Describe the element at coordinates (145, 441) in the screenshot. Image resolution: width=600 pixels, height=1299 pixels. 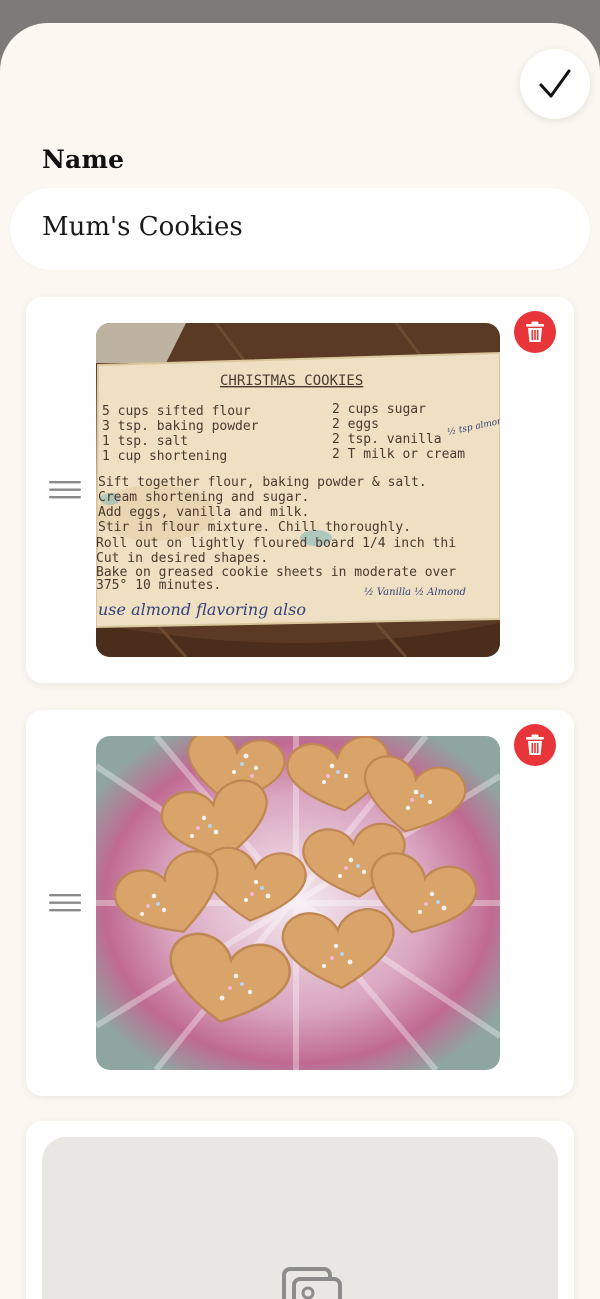
I see `ingredient-left-3: 1 tsp. salt` at that location.